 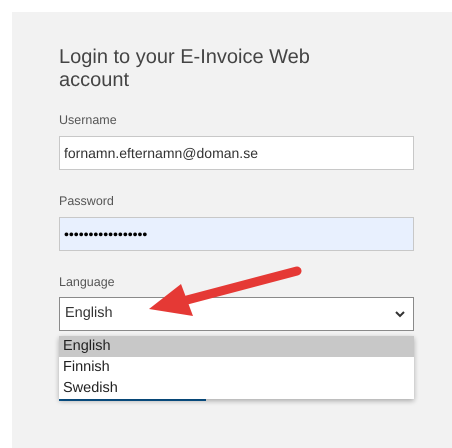 What do you see at coordinates (88, 120) in the screenshot?
I see `field-label: Username` at bounding box center [88, 120].